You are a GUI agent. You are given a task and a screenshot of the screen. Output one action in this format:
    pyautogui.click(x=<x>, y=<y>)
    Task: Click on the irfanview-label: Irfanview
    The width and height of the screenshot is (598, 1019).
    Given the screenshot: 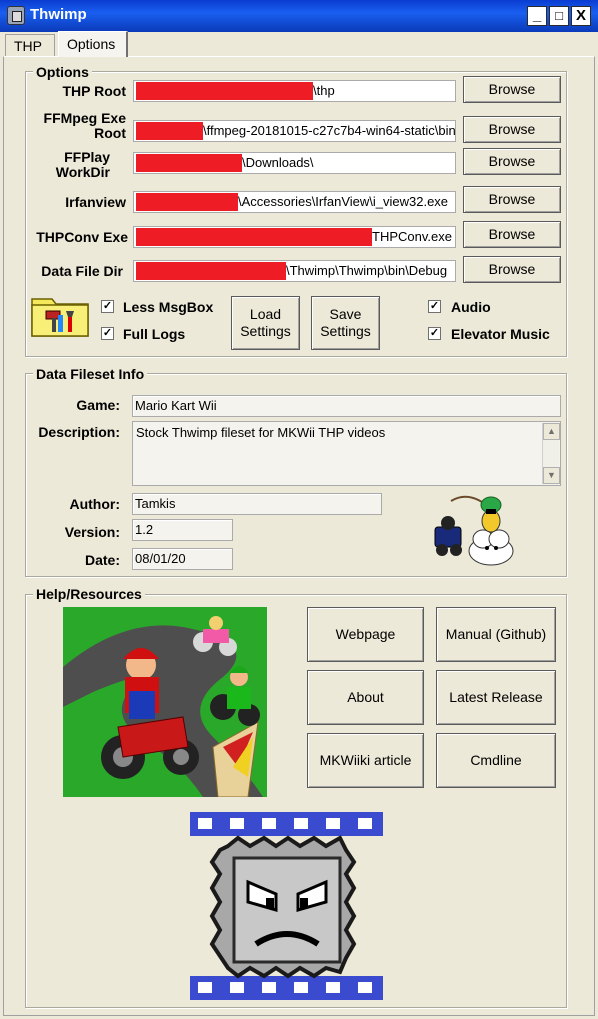 What is the action you would take?
    pyautogui.click(x=95, y=202)
    